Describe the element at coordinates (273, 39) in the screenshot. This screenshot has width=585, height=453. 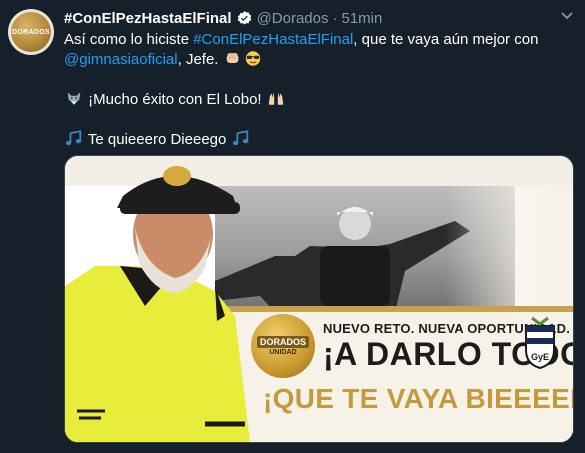
I see `hashtag-link: #ConElPezHastaElFinal` at that location.